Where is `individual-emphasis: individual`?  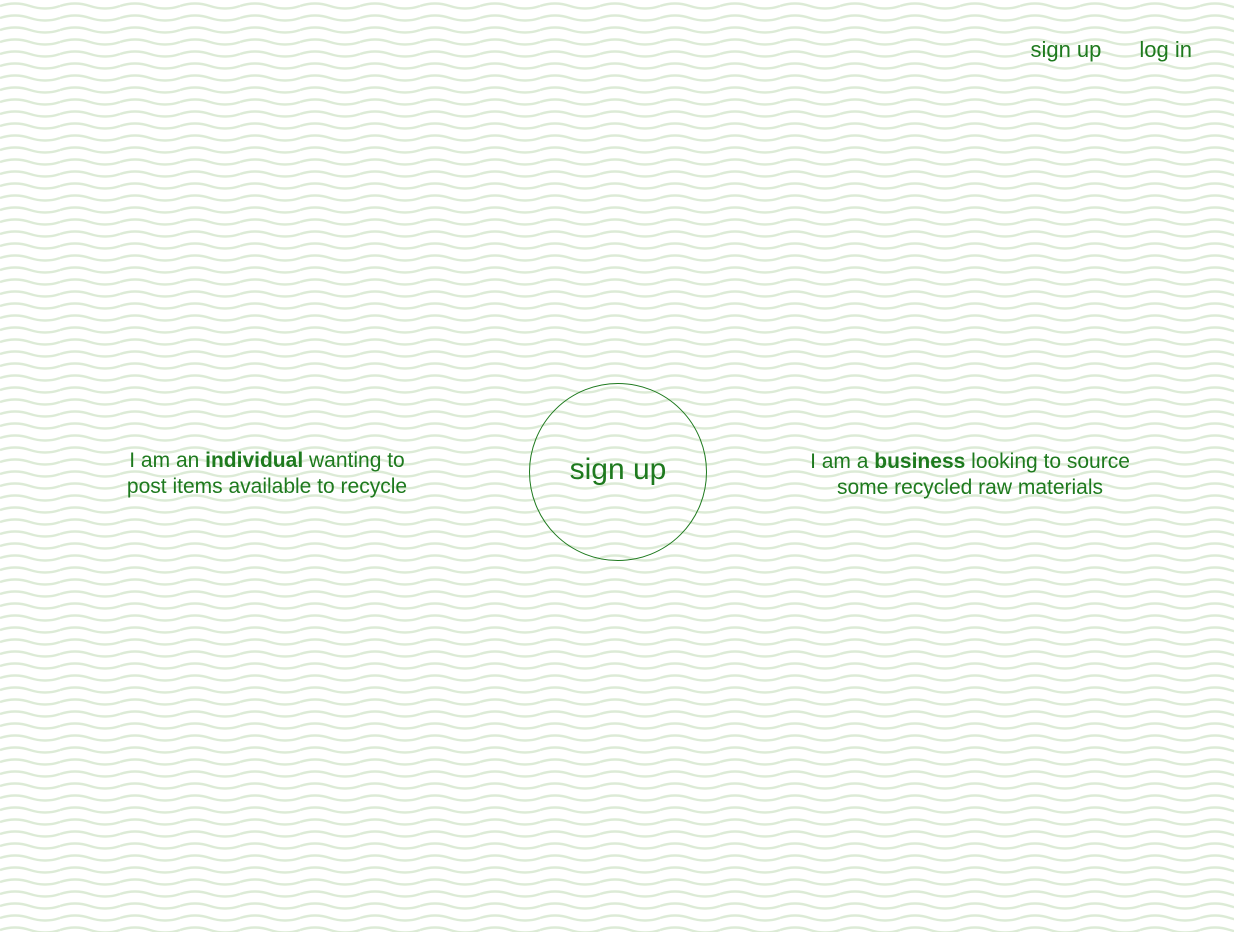
individual-emphasis: individual is located at coordinates (254, 460).